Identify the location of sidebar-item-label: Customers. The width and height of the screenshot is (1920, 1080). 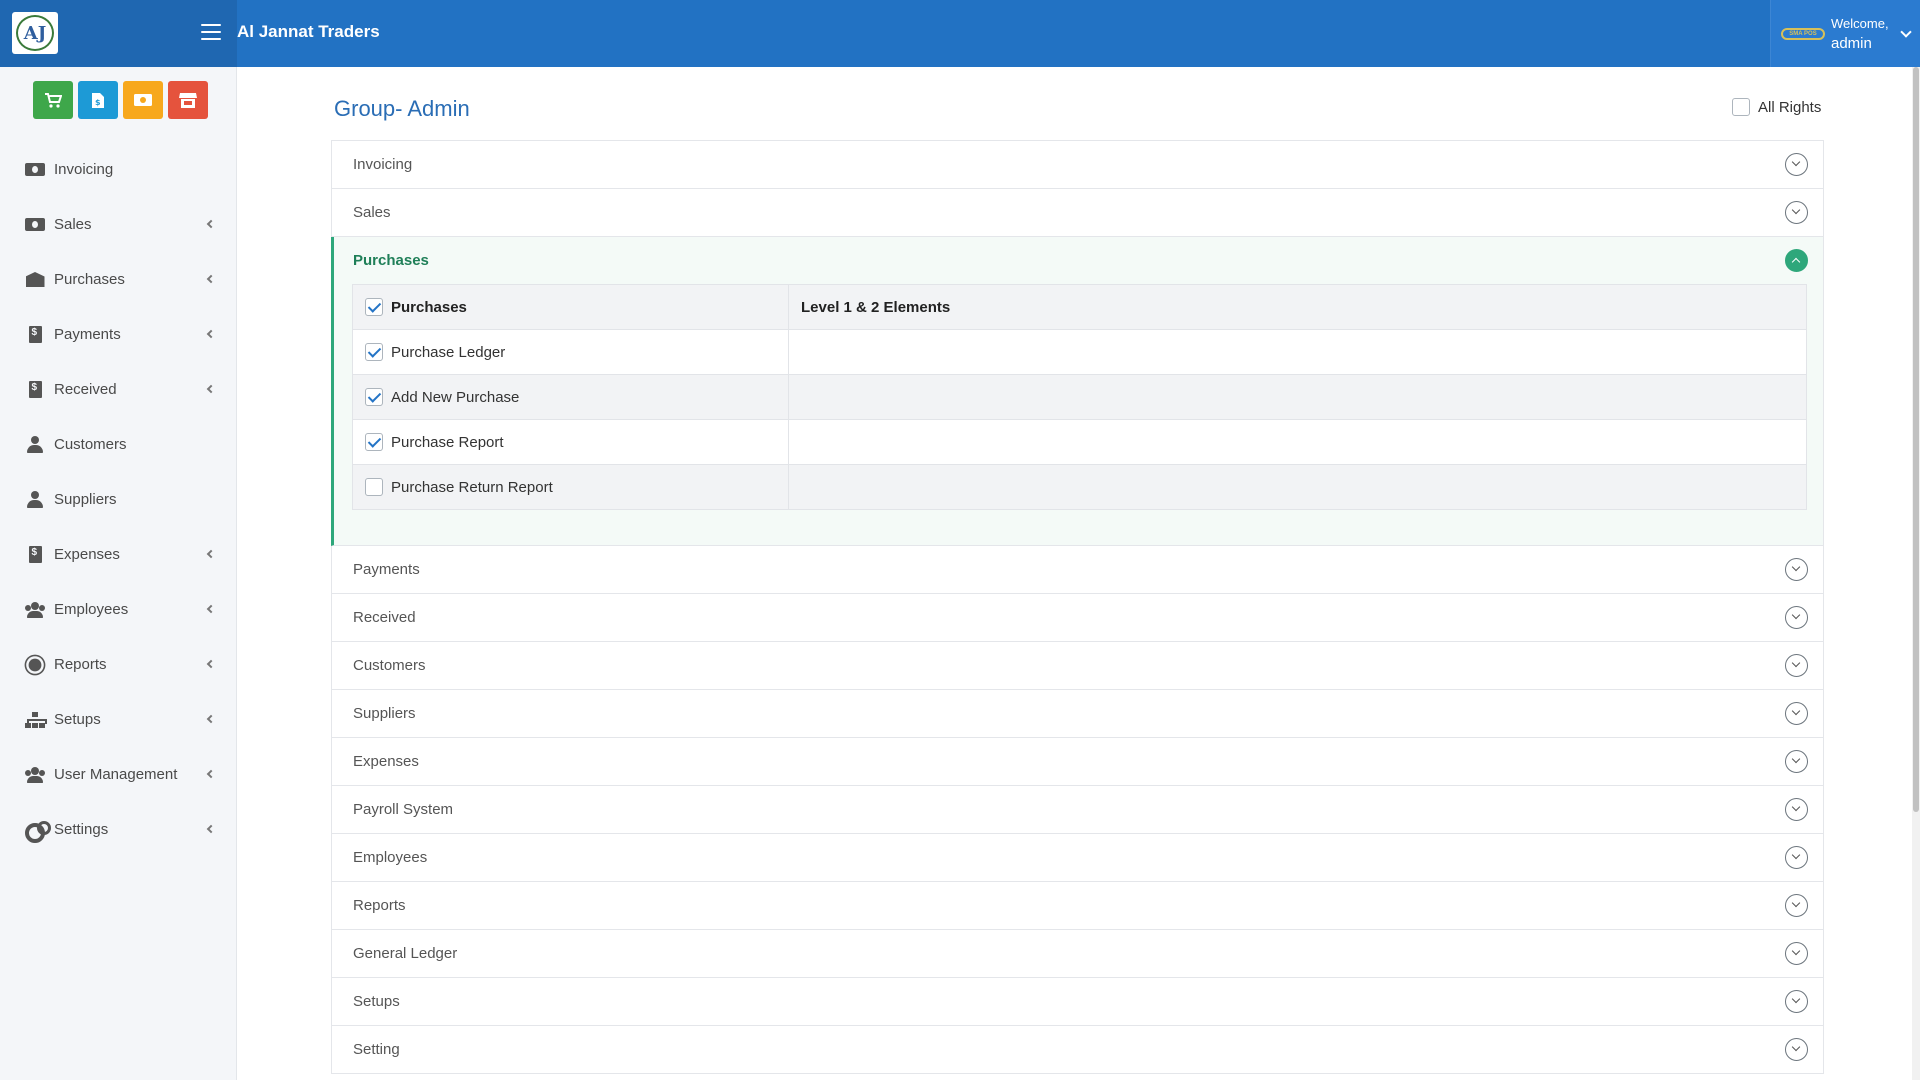
(90, 444).